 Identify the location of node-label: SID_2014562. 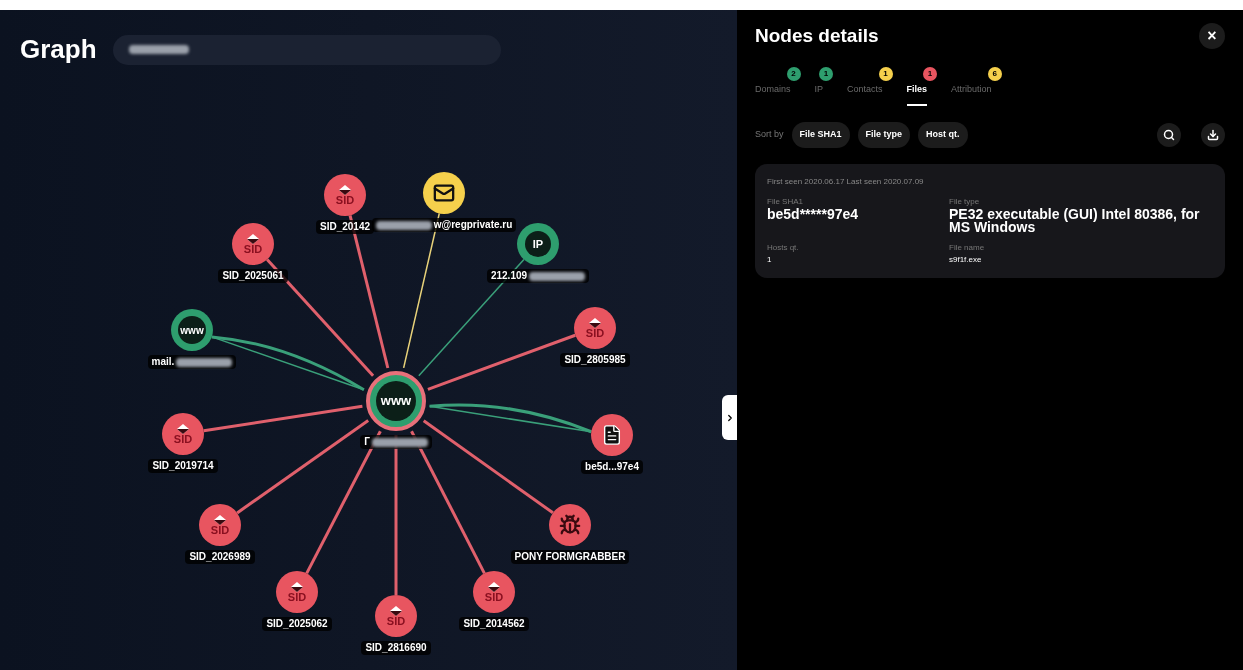
(494, 624).